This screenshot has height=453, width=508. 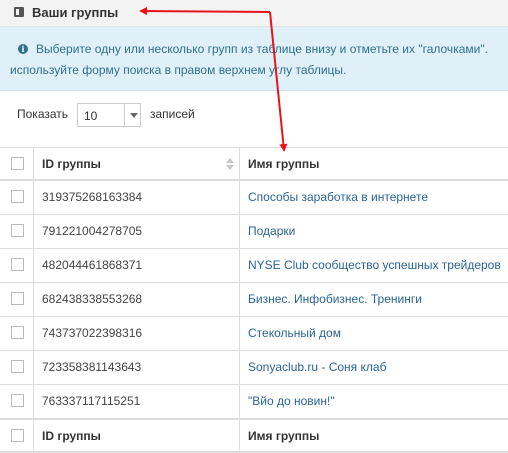 I want to click on table-header-row: ID группы Имя группы, so click(x=254, y=164).